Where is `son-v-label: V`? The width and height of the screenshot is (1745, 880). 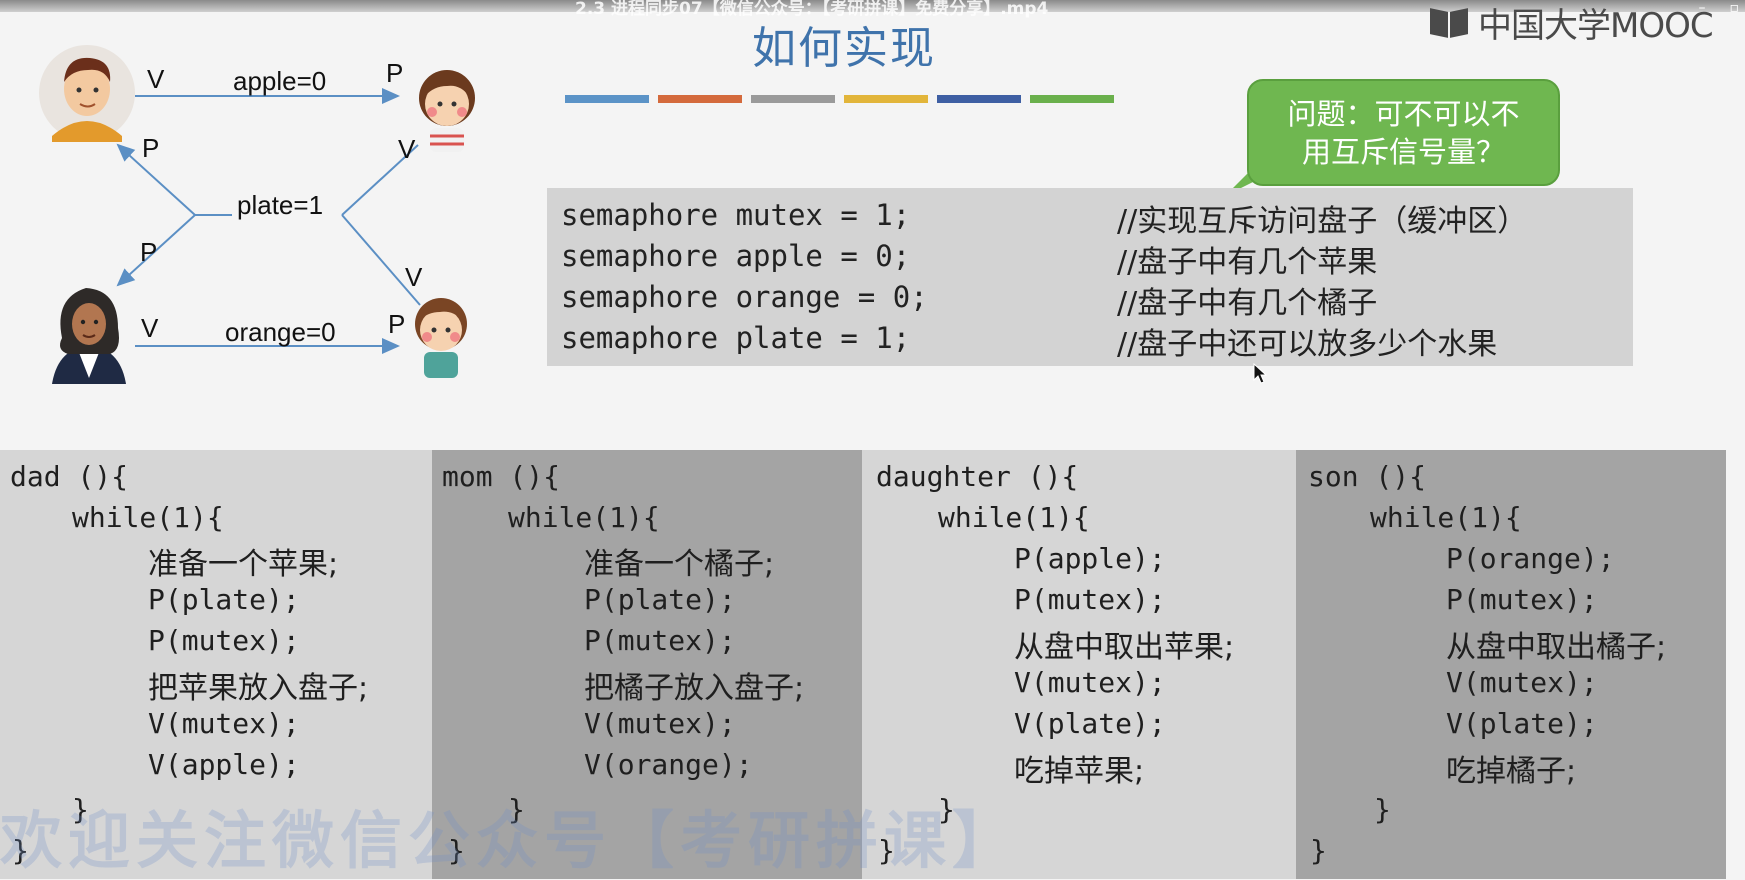
son-v-label: V is located at coordinates (414, 277).